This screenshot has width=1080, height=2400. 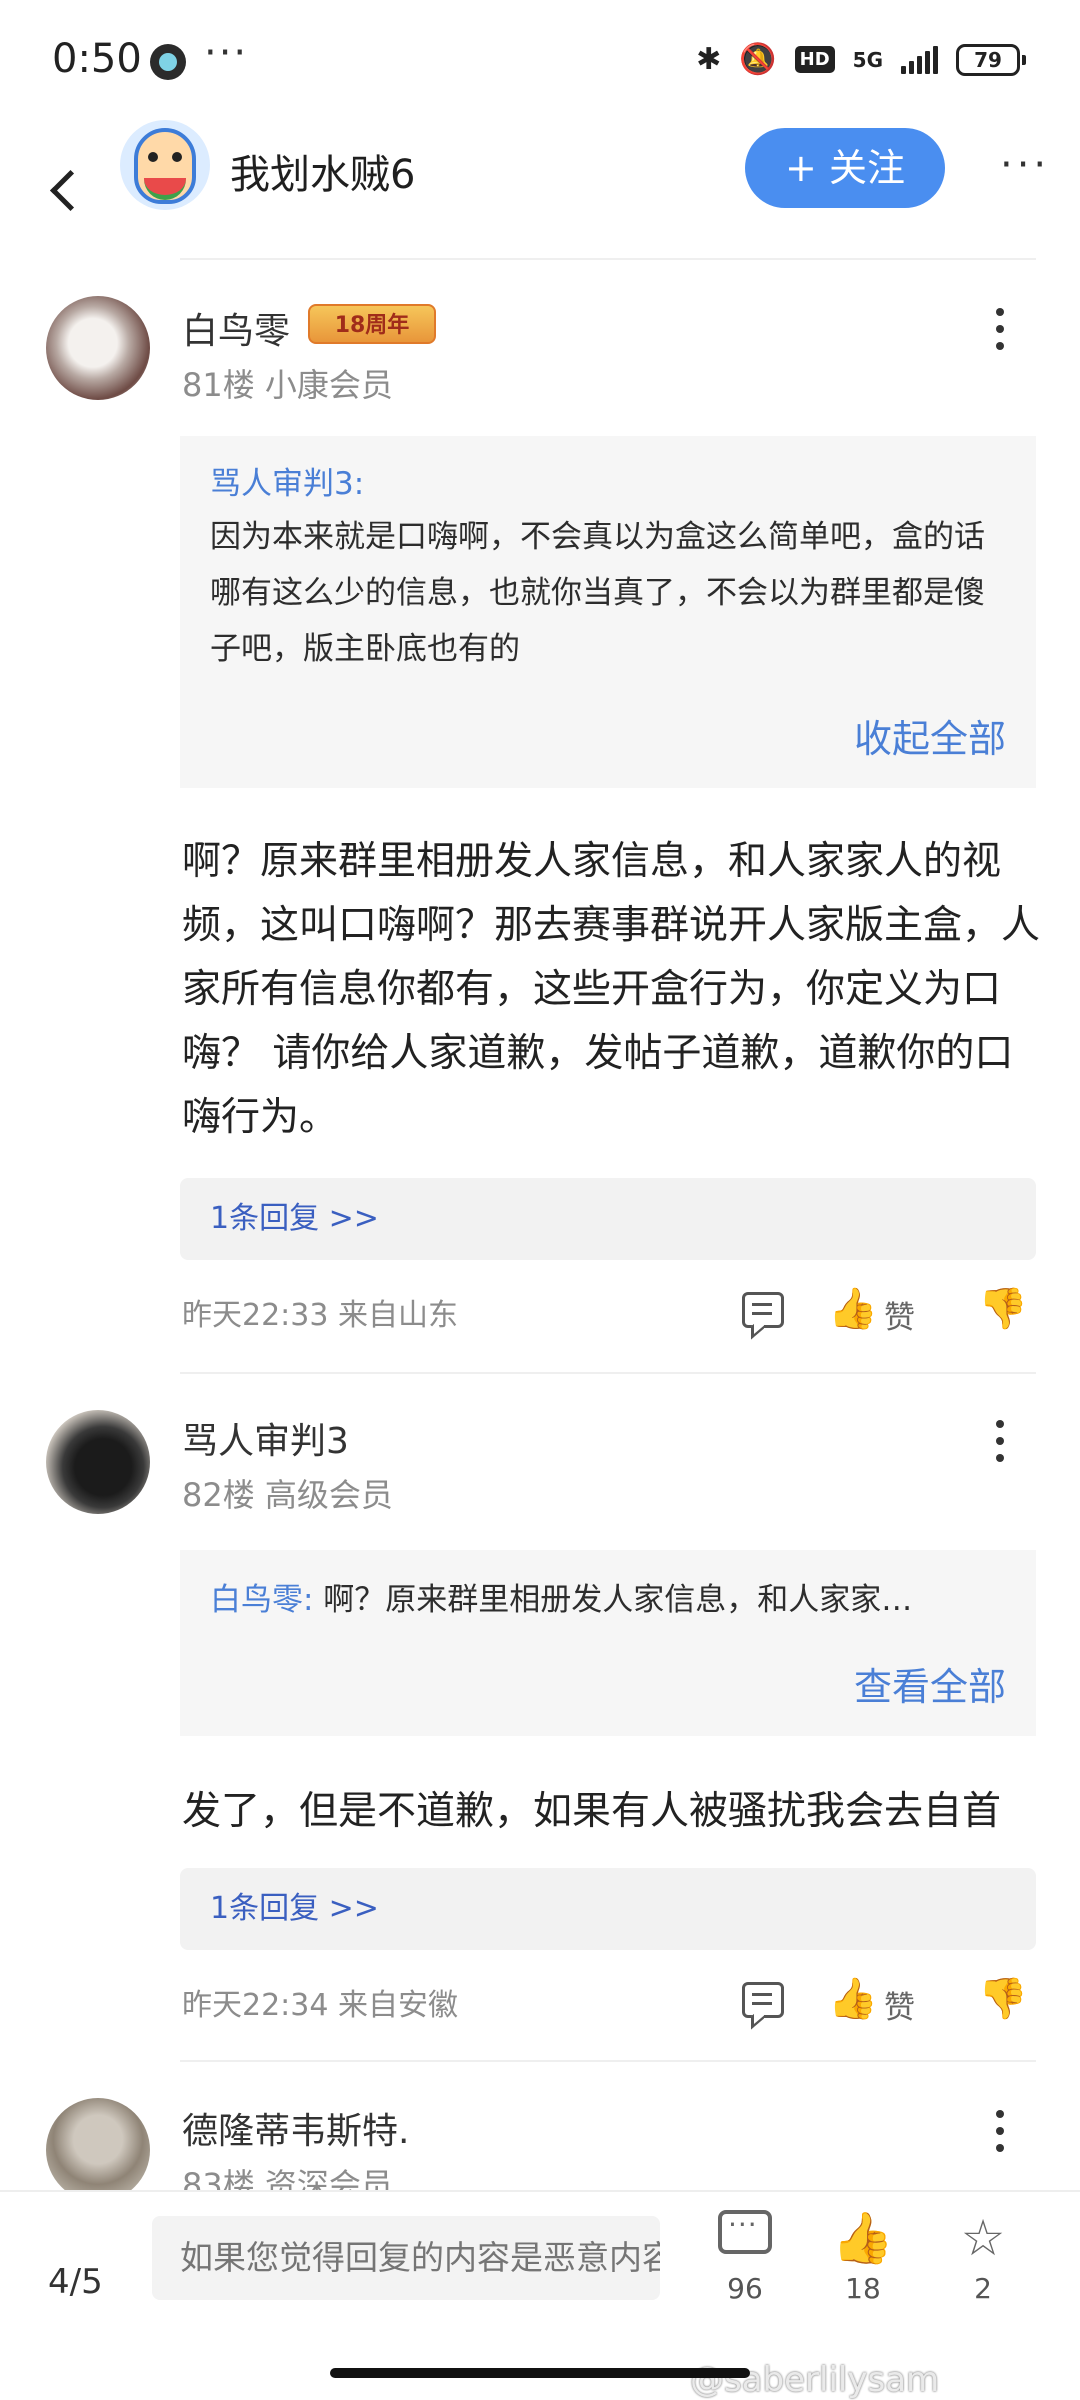 What do you see at coordinates (930, 735) in the screenshot?
I see `collapse-all-link: 收起全部` at bounding box center [930, 735].